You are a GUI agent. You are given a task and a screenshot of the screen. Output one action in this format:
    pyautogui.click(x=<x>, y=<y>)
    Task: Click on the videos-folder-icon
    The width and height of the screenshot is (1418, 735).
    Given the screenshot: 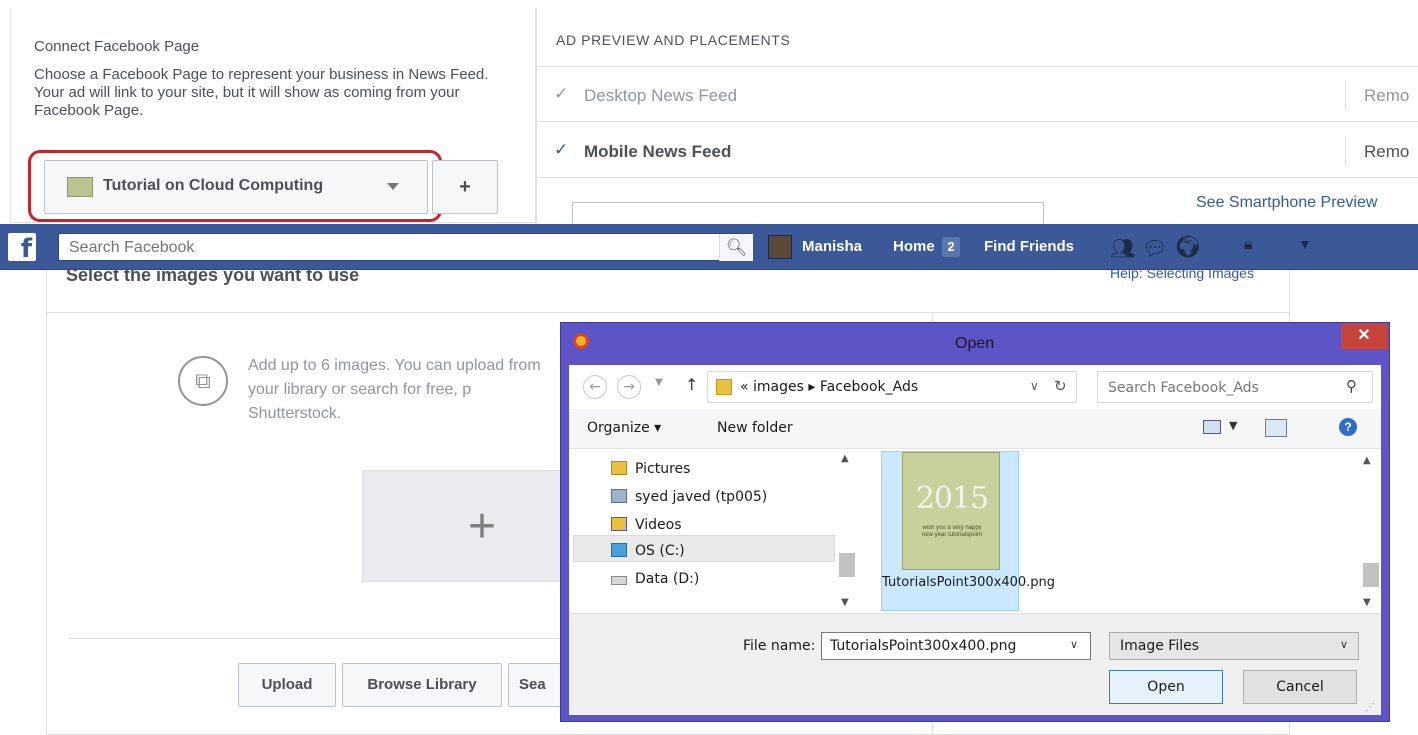 What is the action you would take?
    pyautogui.click(x=619, y=524)
    